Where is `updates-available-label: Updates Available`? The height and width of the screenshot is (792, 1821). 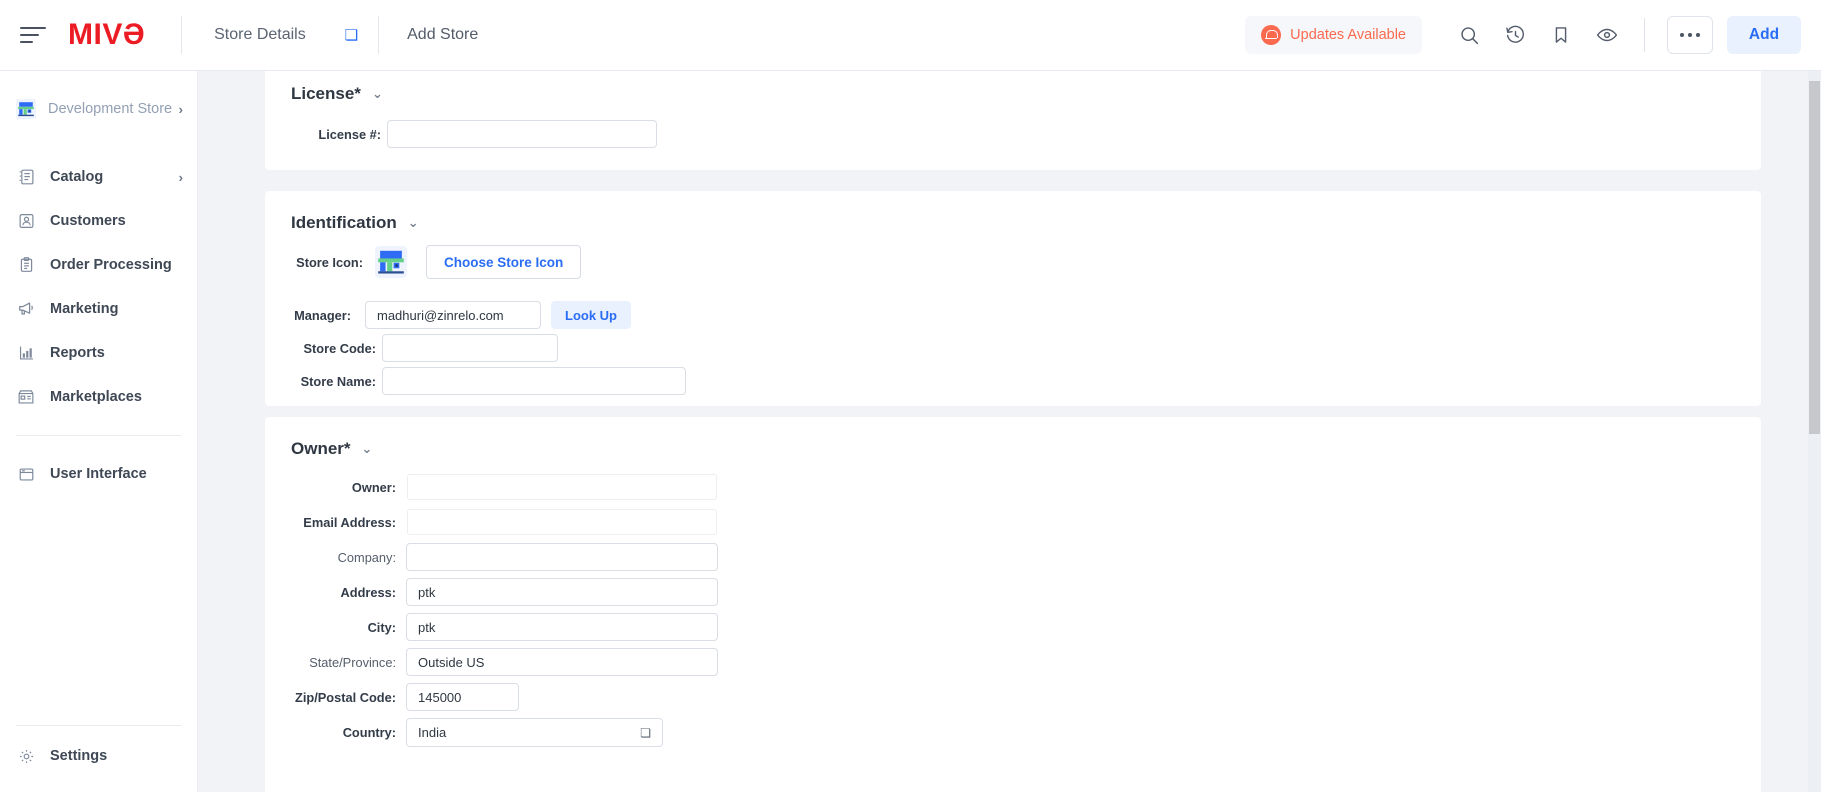
updates-available-label: Updates Available is located at coordinates (1348, 35).